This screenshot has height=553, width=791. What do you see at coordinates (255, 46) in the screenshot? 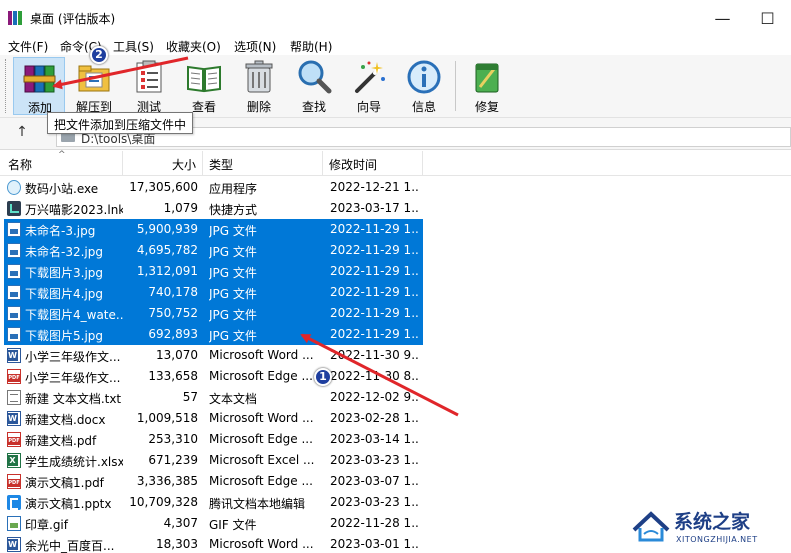
I see `menu-options: 选项(N)` at bounding box center [255, 46].